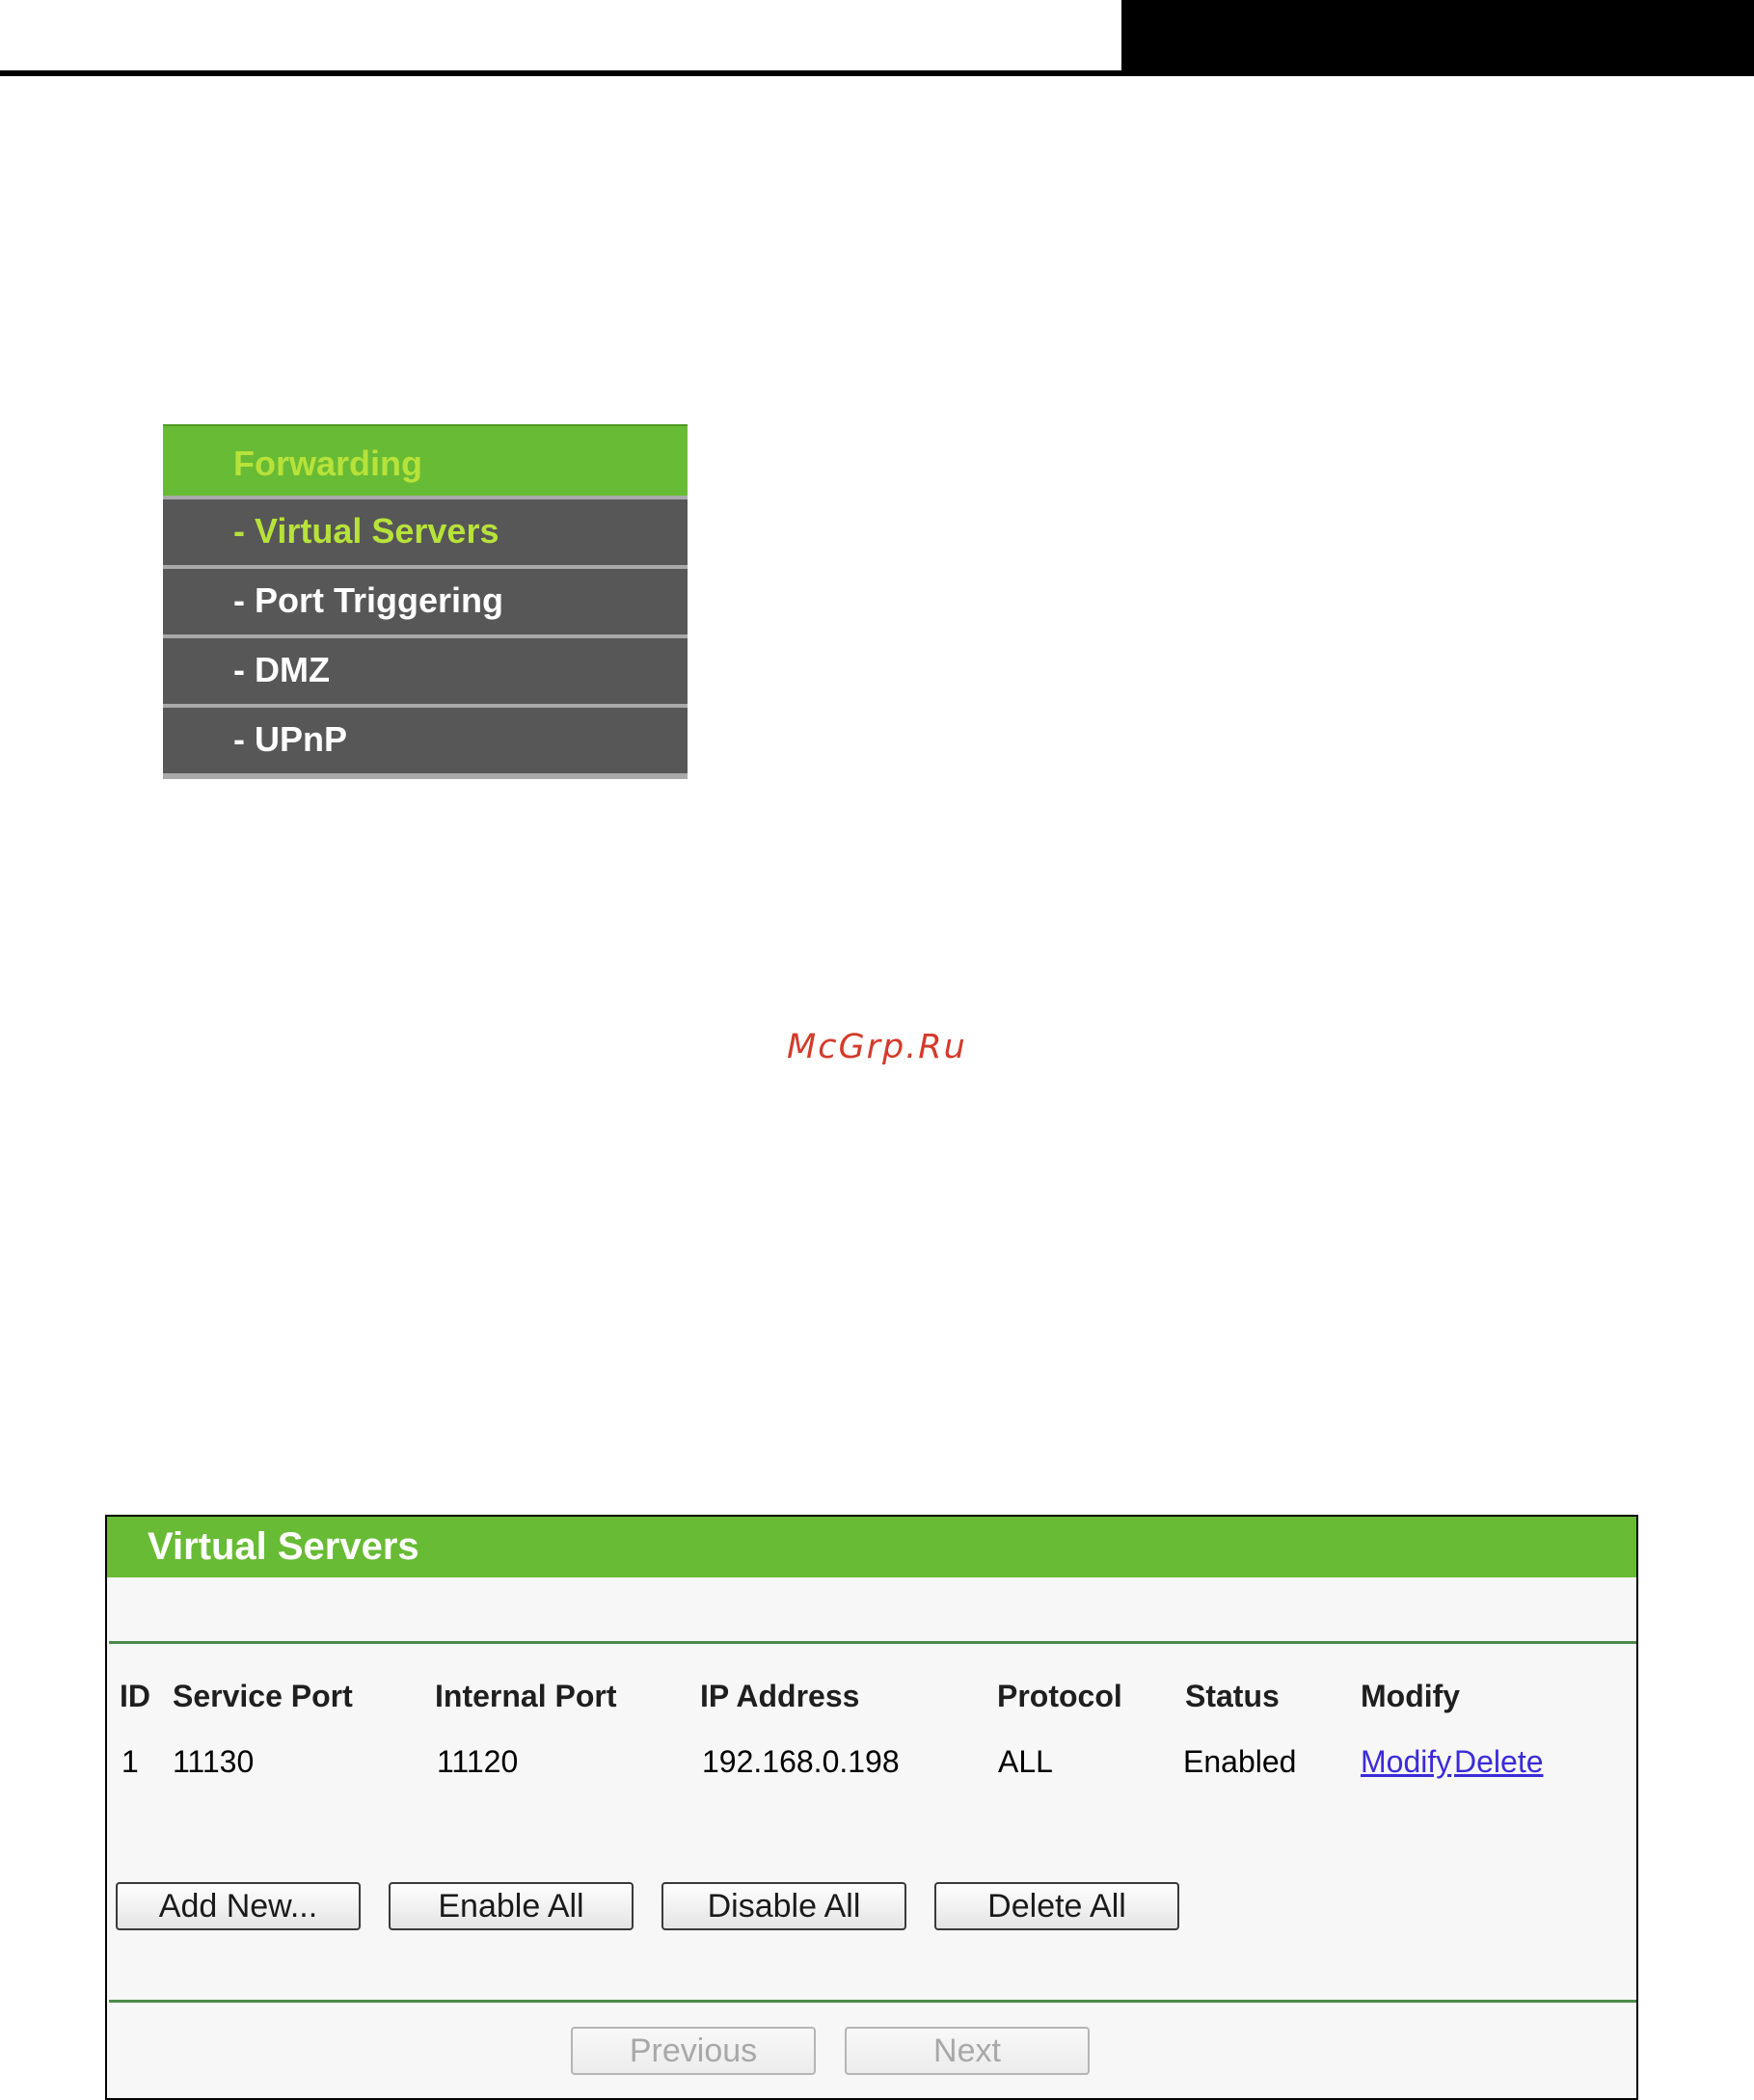 Image resolution: width=1754 pixels, height=2100 pixels. I want to click on cell-protocol: ALL, so click(1026, 1761).